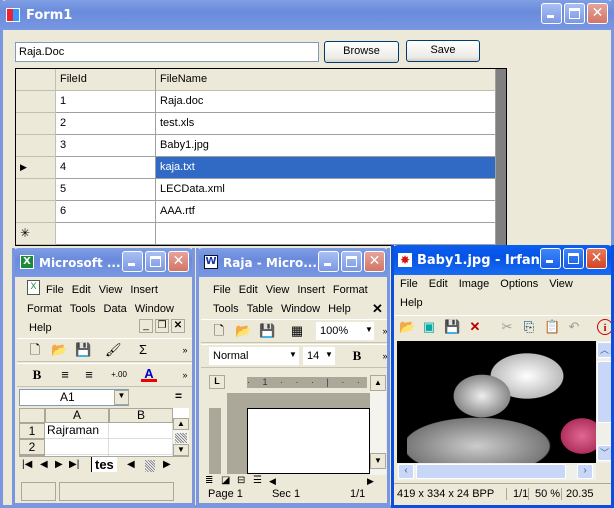 Image resolution: width=614 pixels, height=508 pixels. Describe the element at coordinates (32, 431) in the screenshot. I see `row-number: 1` at that location.